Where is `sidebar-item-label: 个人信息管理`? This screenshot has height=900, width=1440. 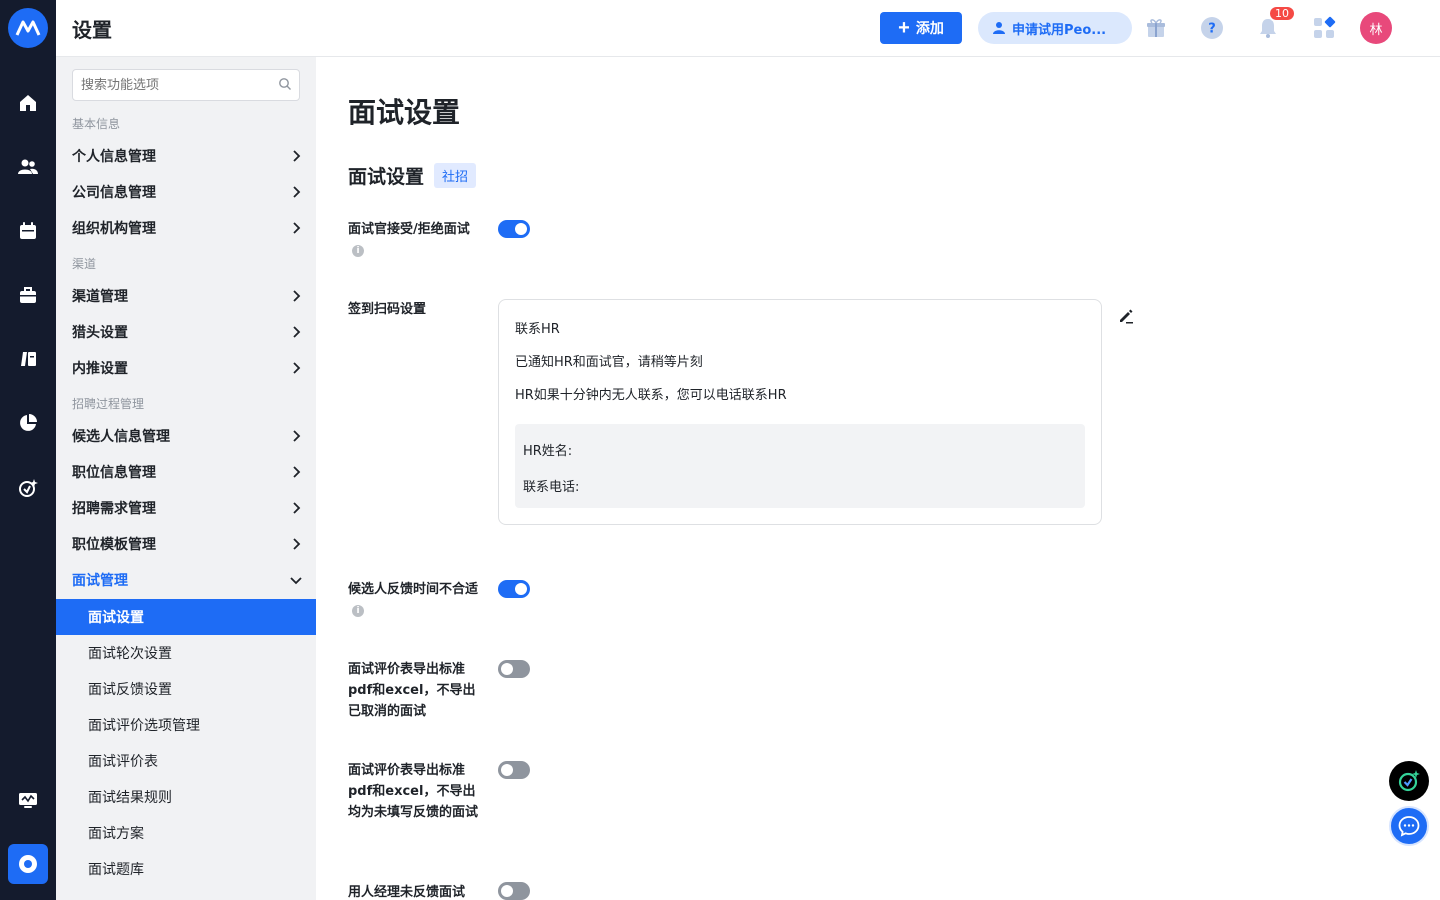
sidebar-item-label: 个人信息管理 is located at coordinates (114, 157).